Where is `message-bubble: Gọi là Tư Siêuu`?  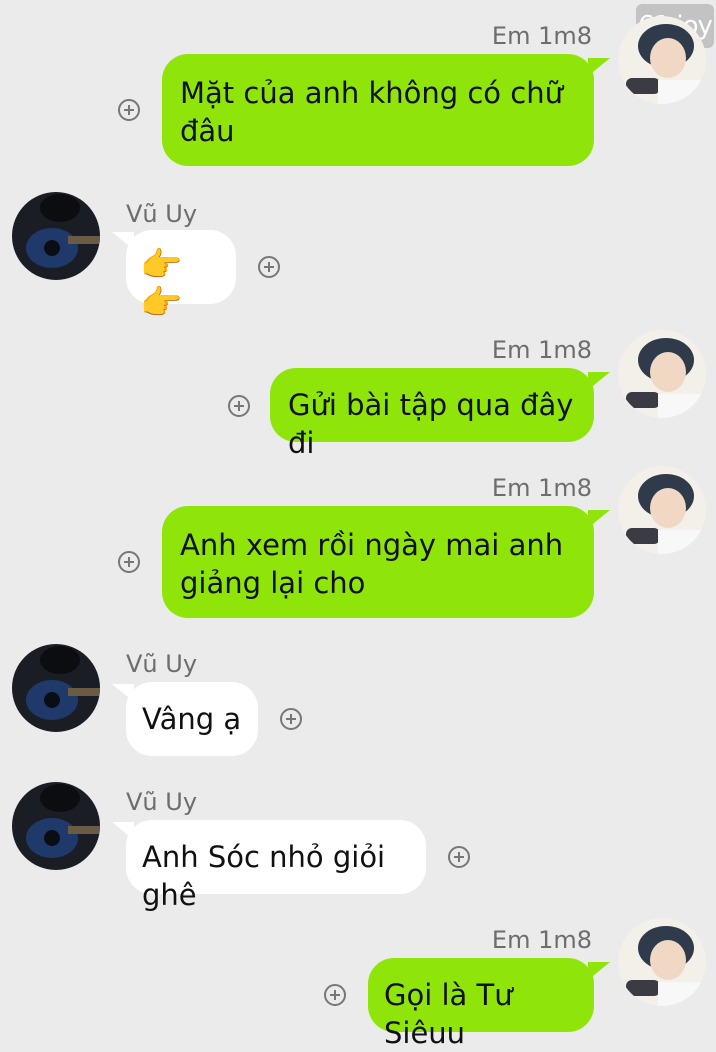 message-bubble: Gọi là Tư Siêuu is located at coordinates (481, 1004).